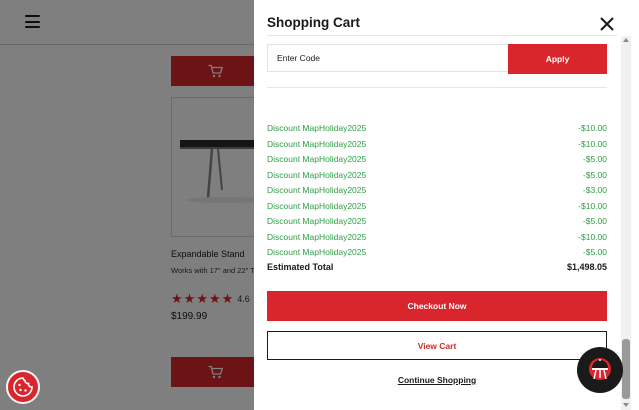 This screenshot has height=410, width=639. I want to click on cart-title: Shopping Cart, so click(313, 22).